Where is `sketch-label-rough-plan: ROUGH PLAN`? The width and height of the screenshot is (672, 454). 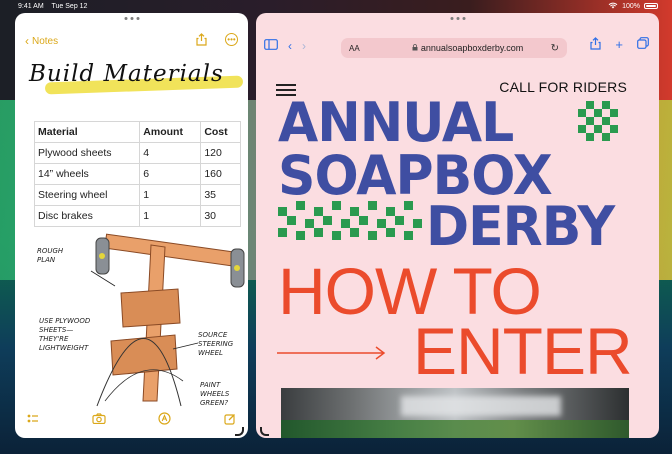
sketch-label-rough-plan: ROUGH PLAN is located at coordinates (50, 255).